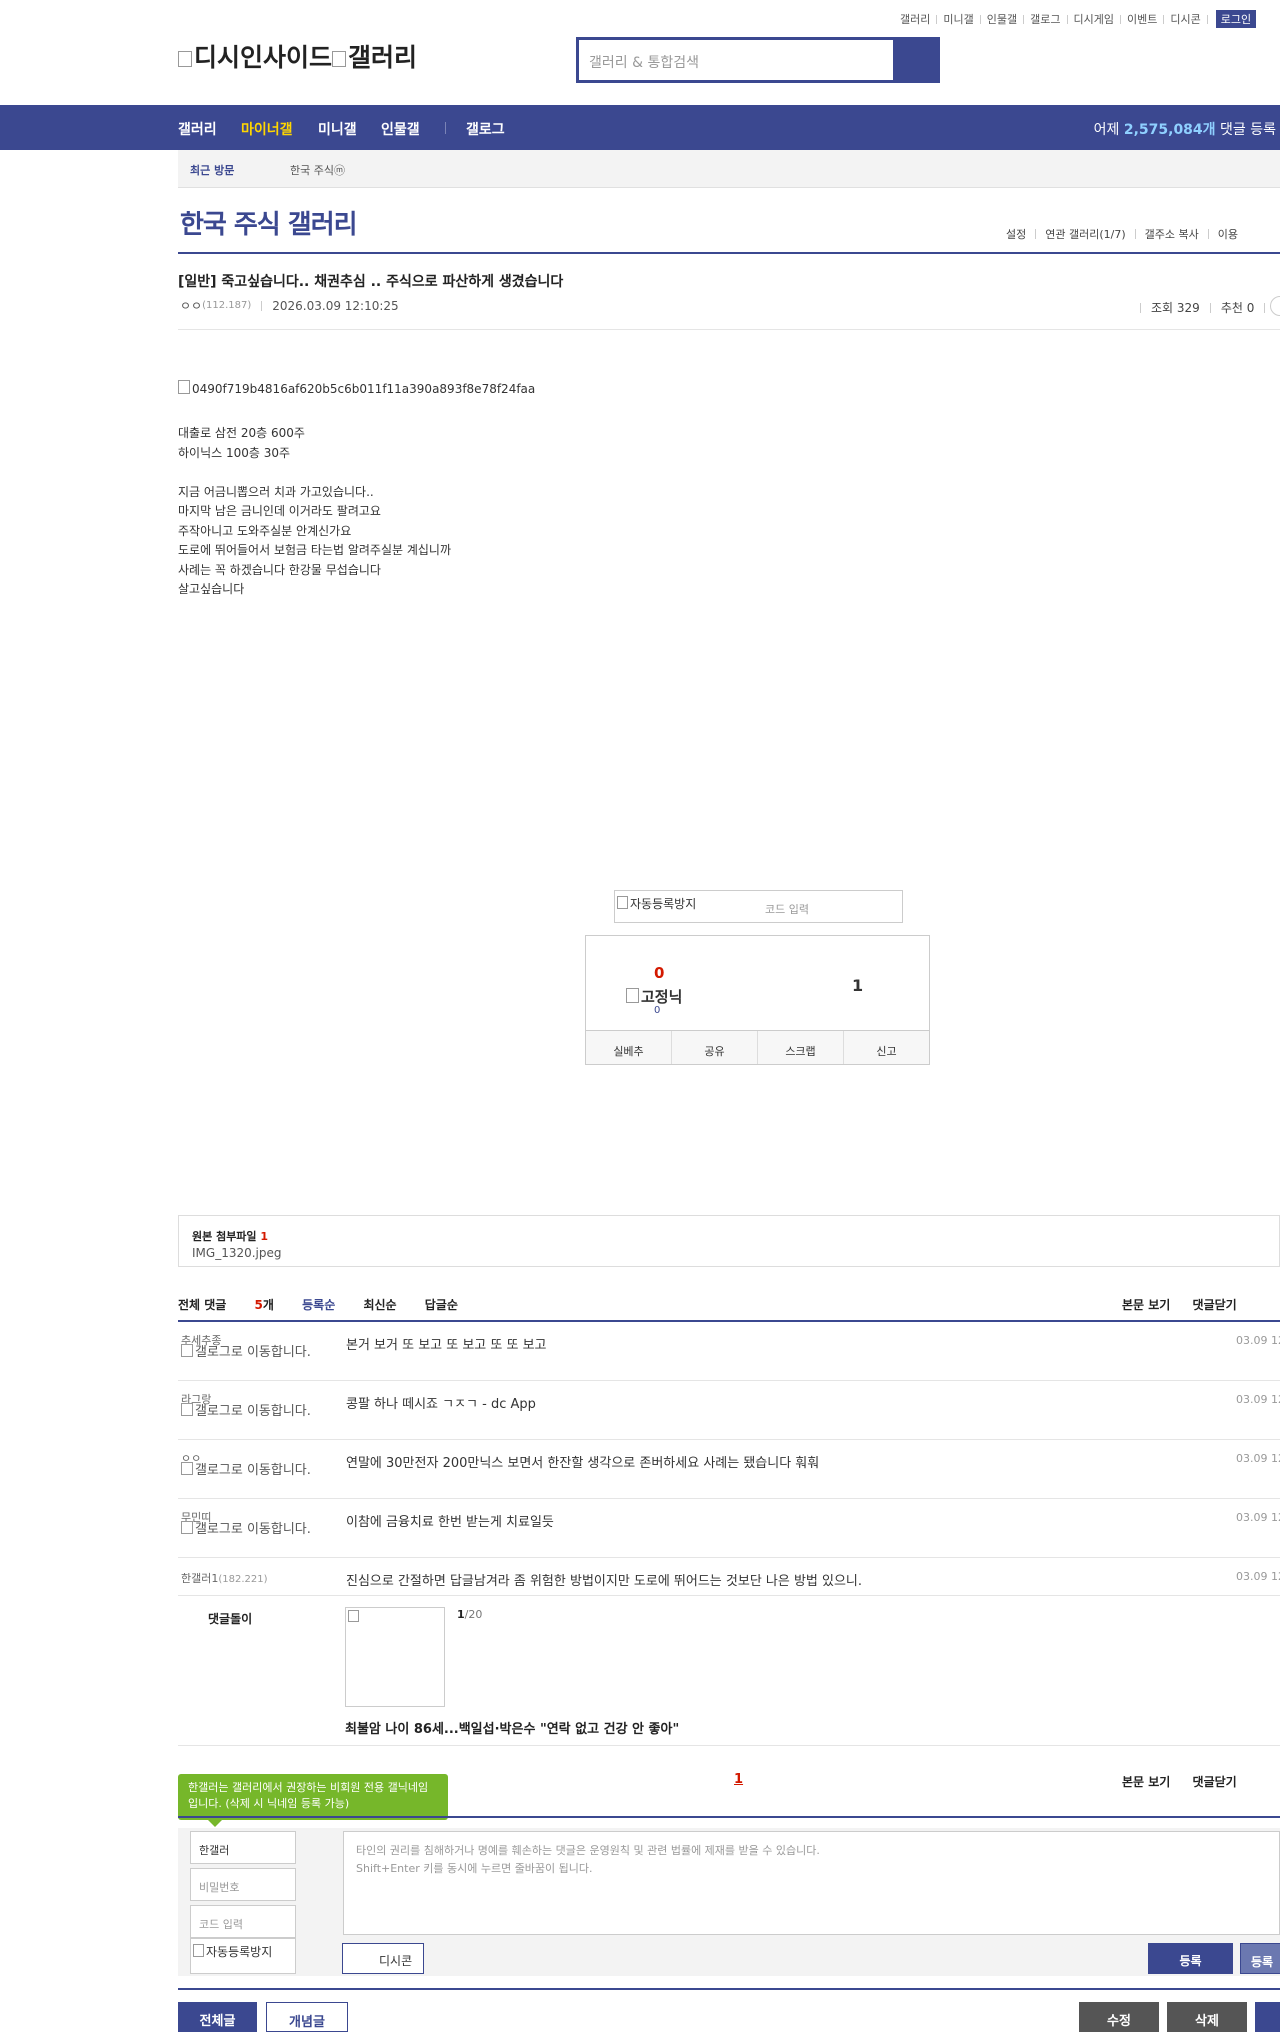  I want to click on util-link-game: 디시게임, so click(1094, 19).